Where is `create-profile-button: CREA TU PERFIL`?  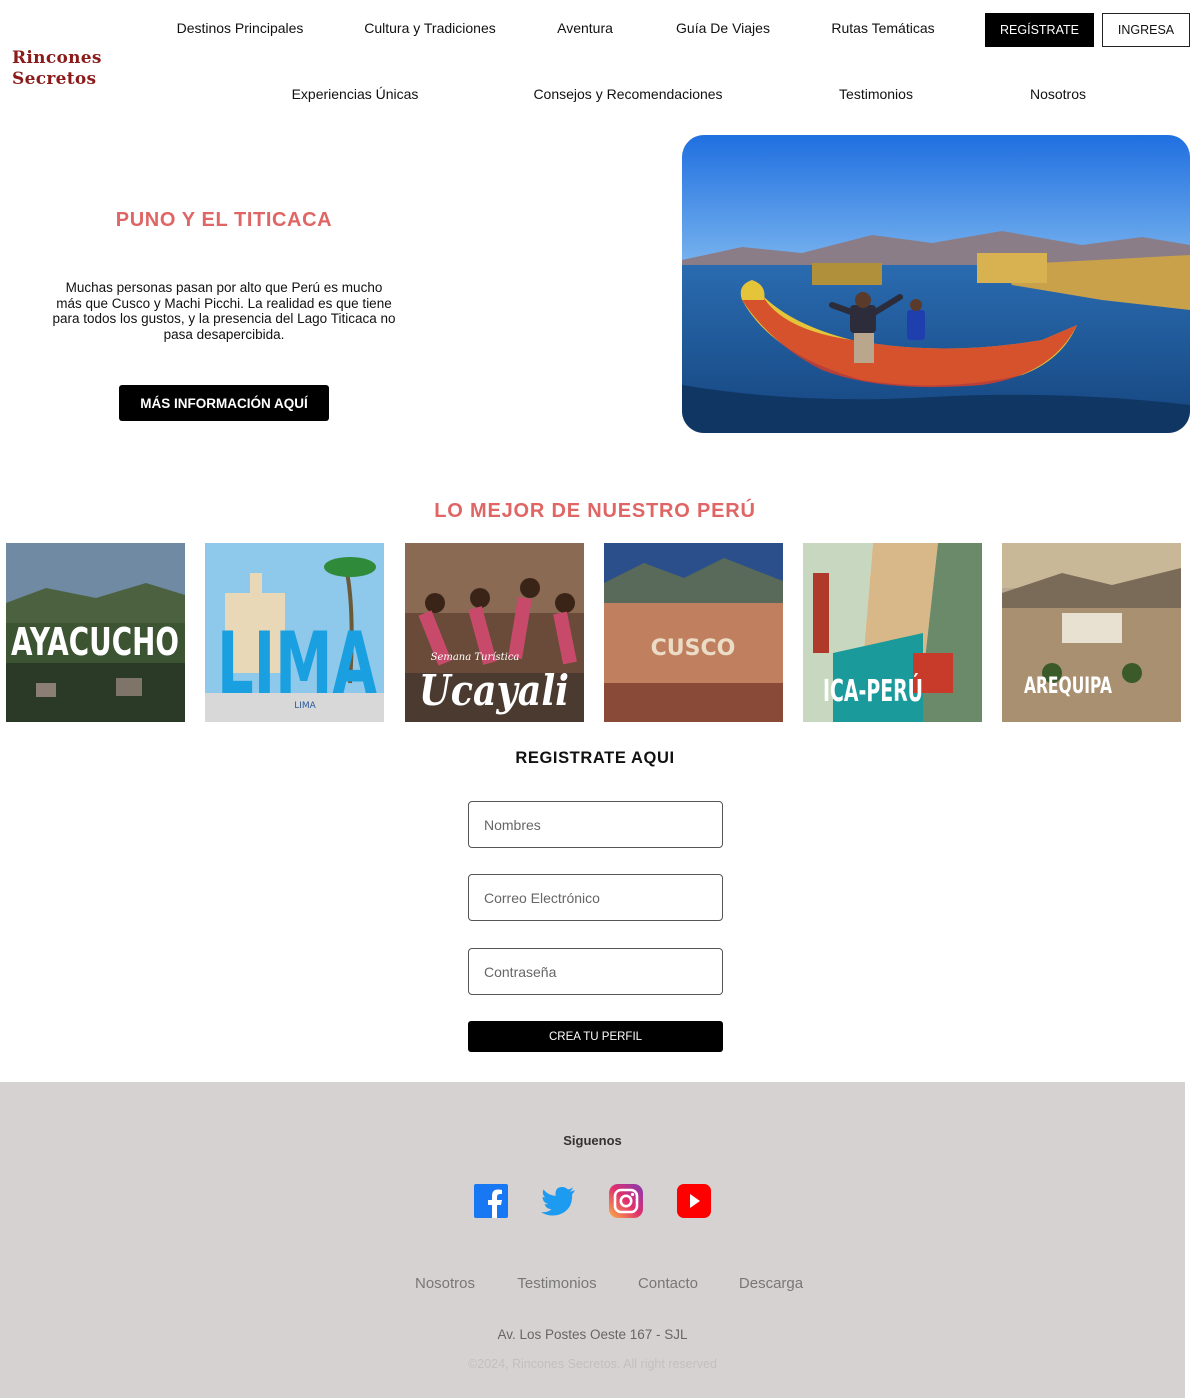
create-profile-button: CREA TU PERFIL is located at coordinates (595, 1036).